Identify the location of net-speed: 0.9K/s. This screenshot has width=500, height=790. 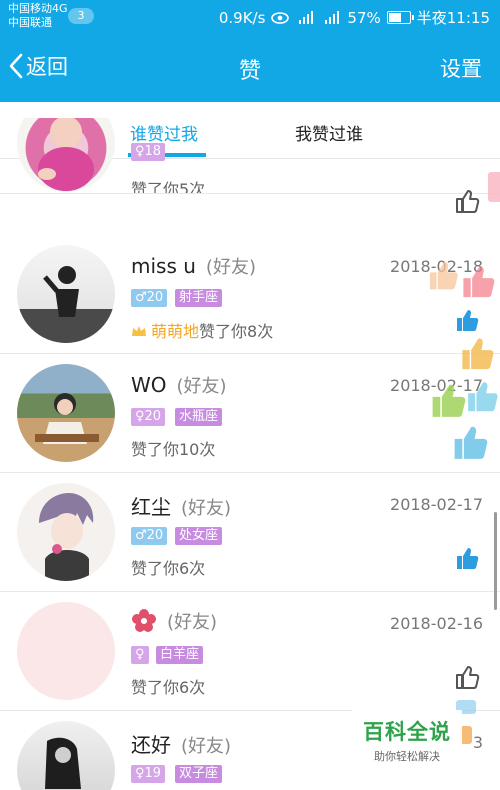
(242, 17).